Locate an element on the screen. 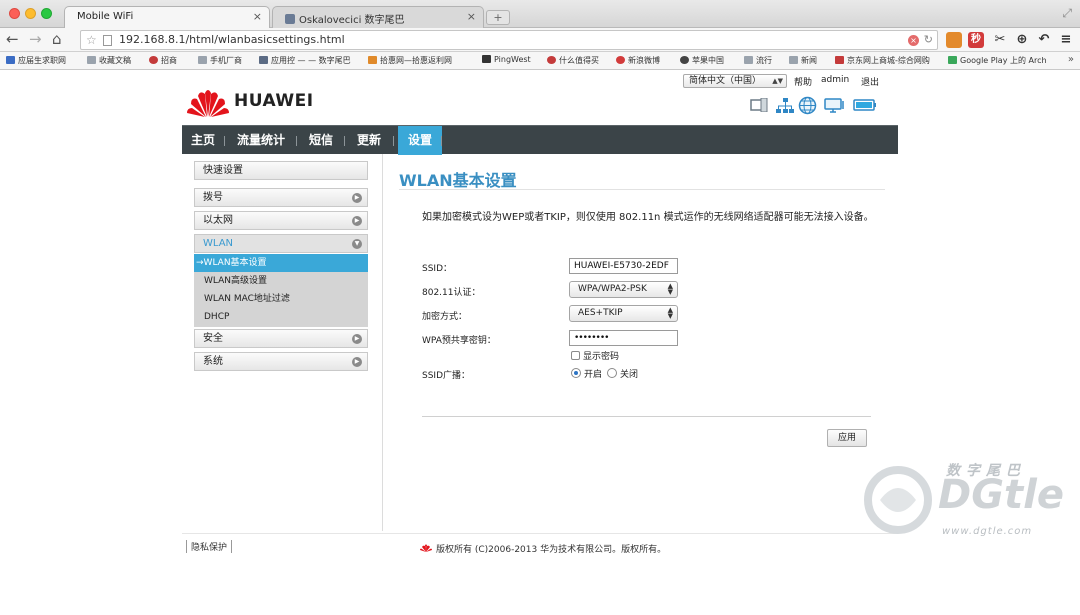  sidebar-subitem-wlan-basic: →WLAN基本设置 is located at coordinates (281, 263).